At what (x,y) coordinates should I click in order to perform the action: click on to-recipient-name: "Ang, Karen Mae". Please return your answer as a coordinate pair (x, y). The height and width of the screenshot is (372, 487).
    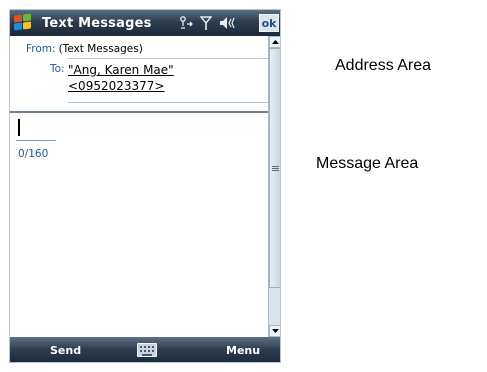
    Looking at the image, I should click on (165, 70).